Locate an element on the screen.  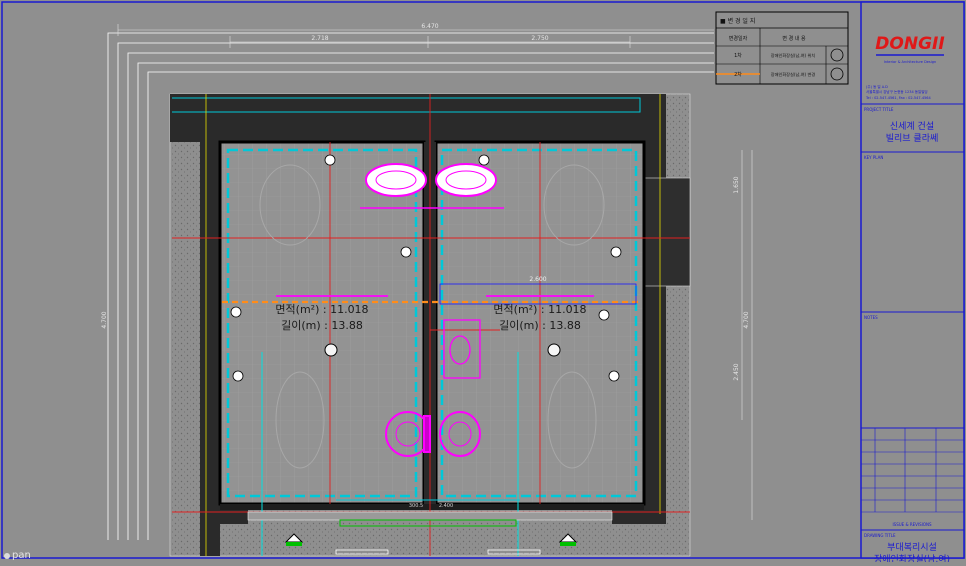
company-line-1: (주) 동 일 A.D is located at coordinates (877, 86).